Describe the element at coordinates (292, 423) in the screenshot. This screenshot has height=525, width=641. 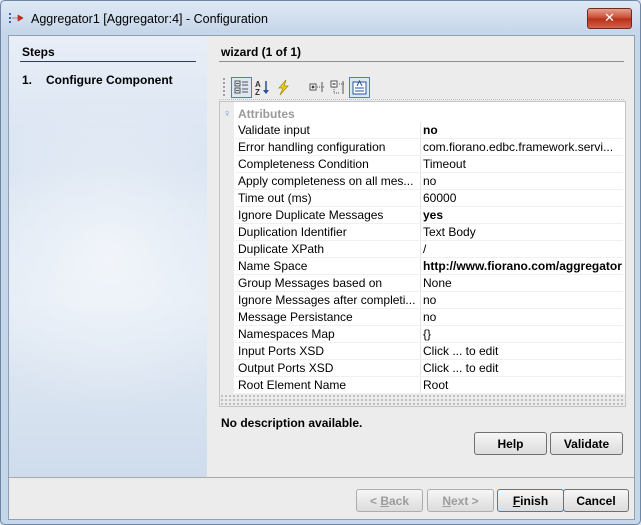
I see `description-text: No description available.` at that location.